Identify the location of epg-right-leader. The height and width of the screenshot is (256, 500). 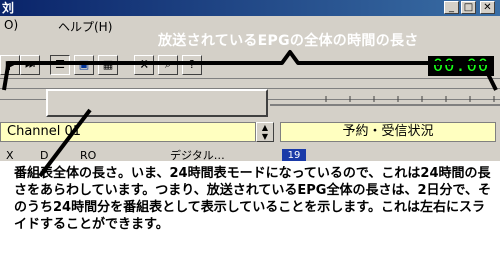
(491, 80).